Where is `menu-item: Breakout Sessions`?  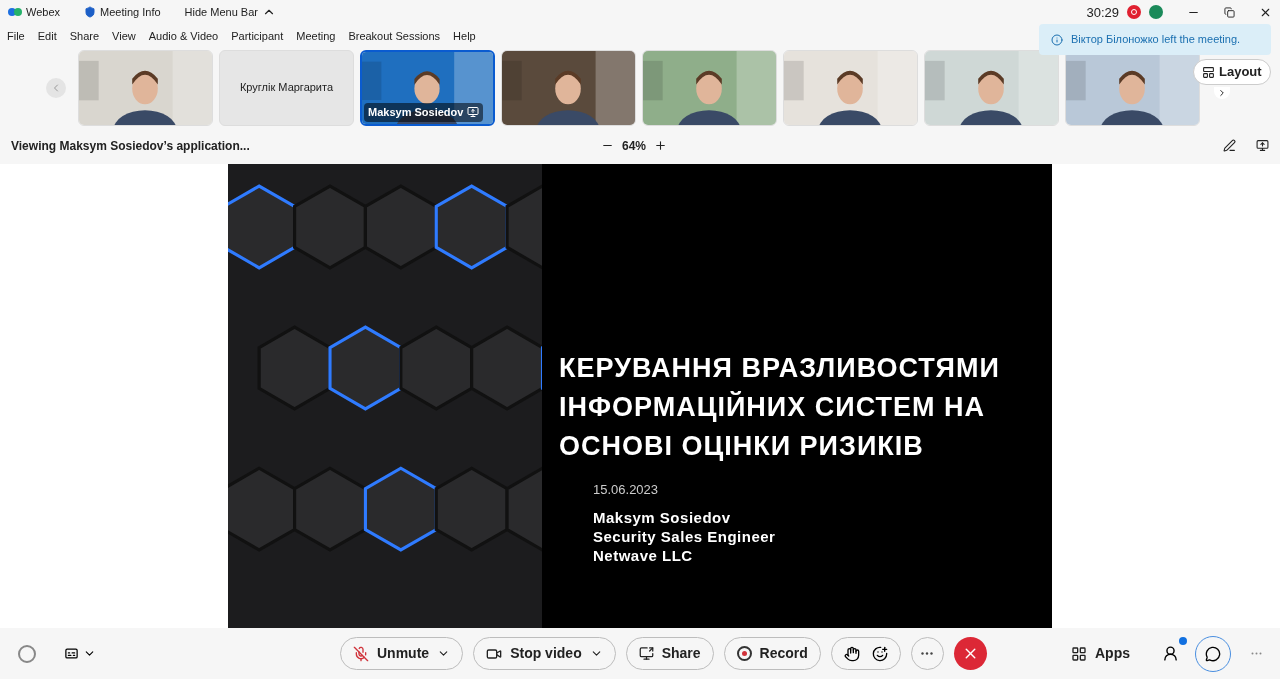
menu-item: Breakout Sessions is located at coordinates (394, 36).